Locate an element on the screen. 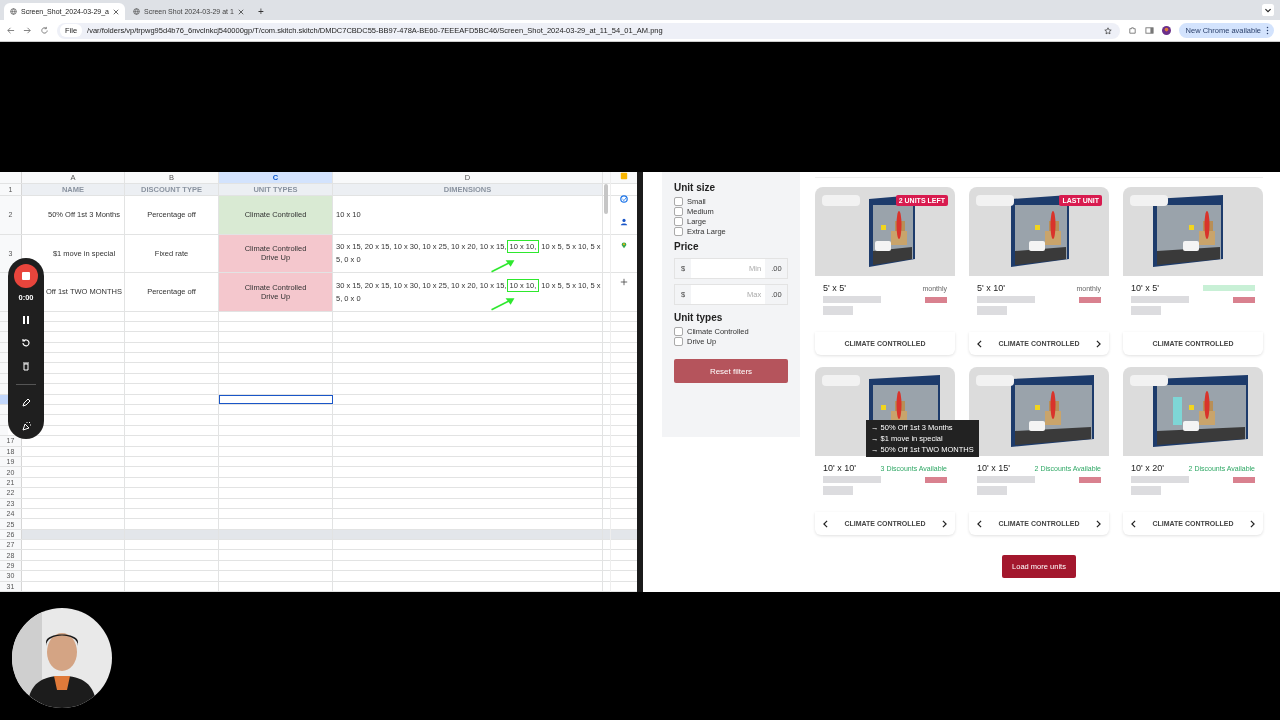  reset-button: Reset filters is located at coordinates (731, 371).